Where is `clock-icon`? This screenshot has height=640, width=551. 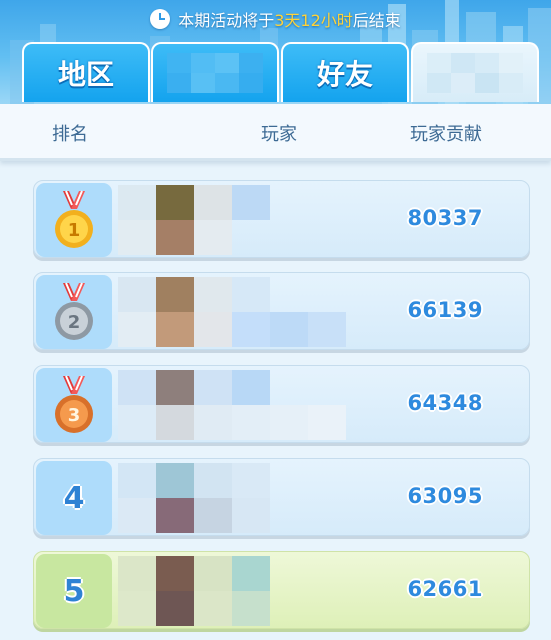
clock-icon is located at coordinates (160, 19).